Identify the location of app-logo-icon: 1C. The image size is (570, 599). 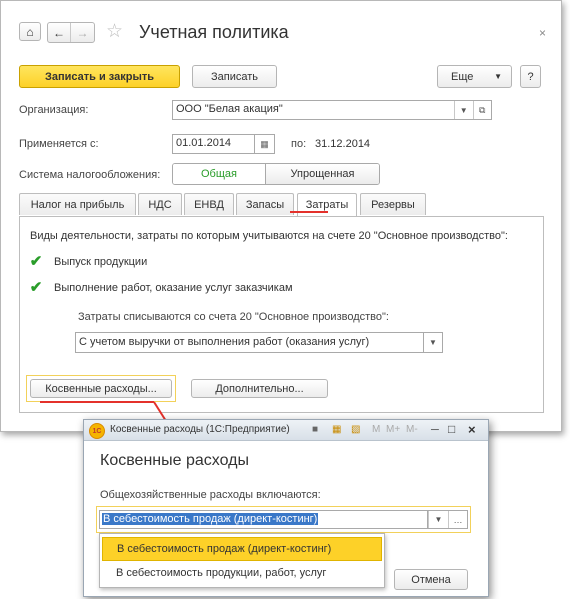
(97, 431).